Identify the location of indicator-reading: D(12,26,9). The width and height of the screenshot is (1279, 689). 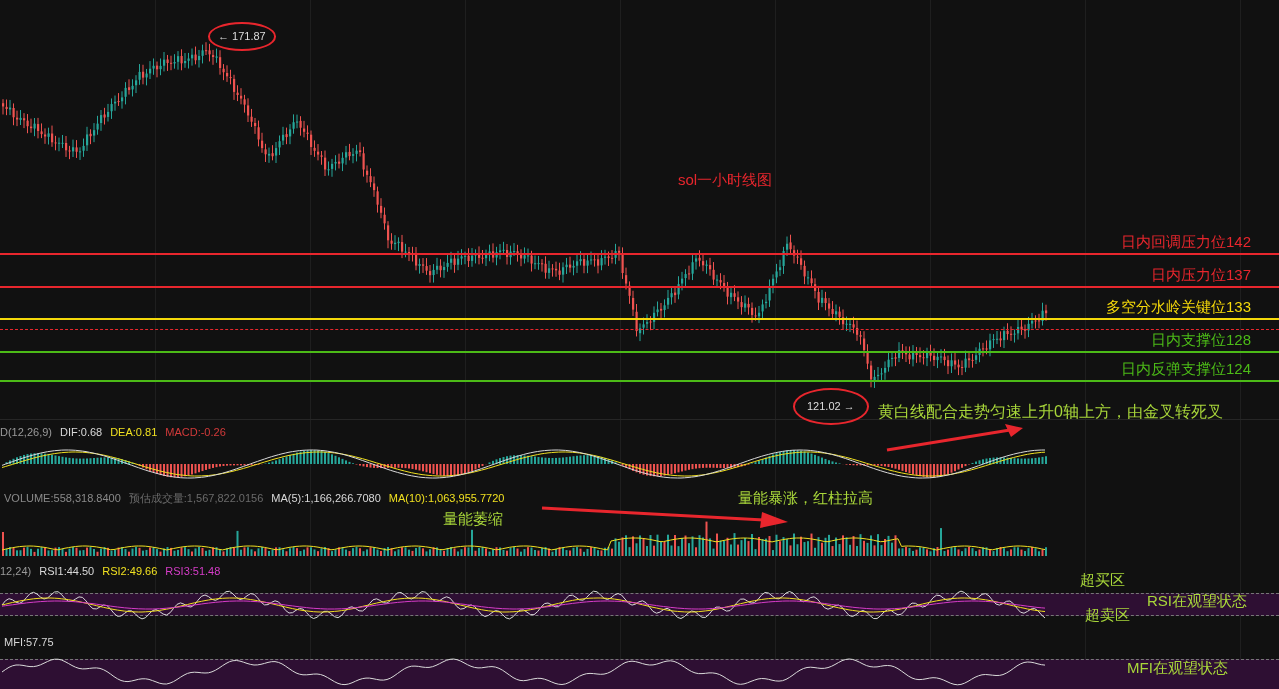
(26, 432).